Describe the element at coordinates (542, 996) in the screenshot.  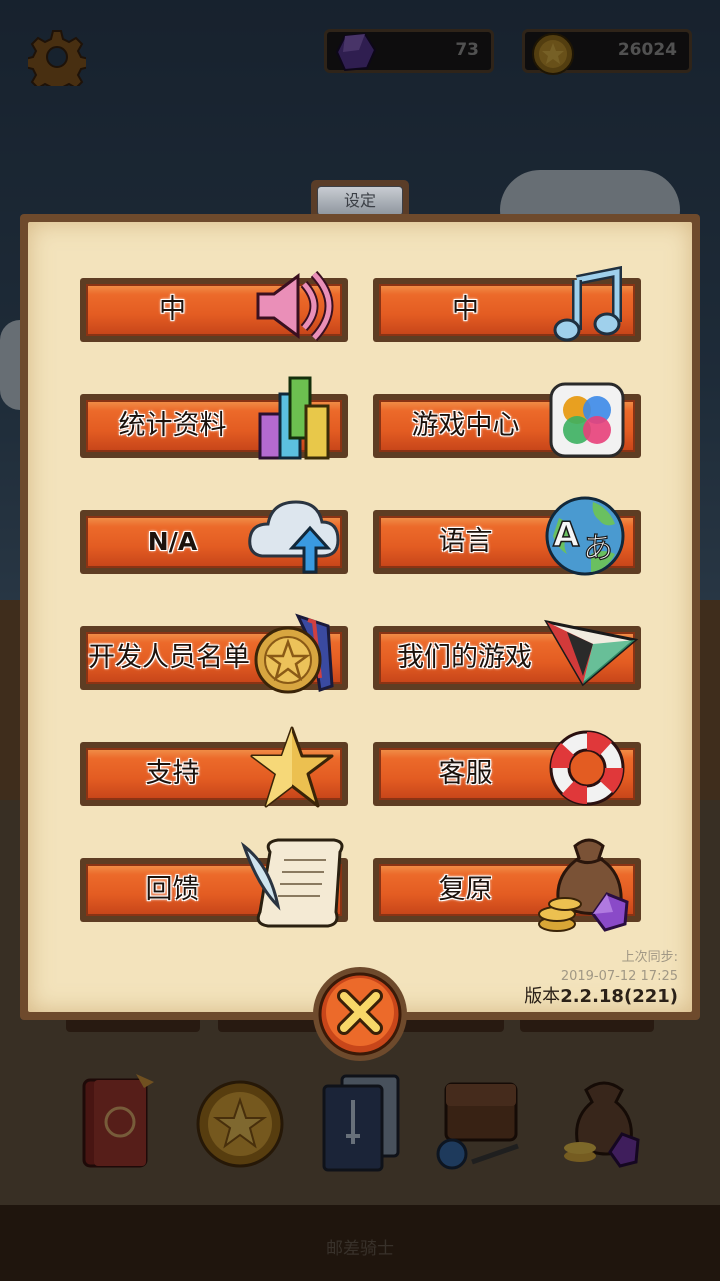
I see `version-prefix: 版本` at that location.